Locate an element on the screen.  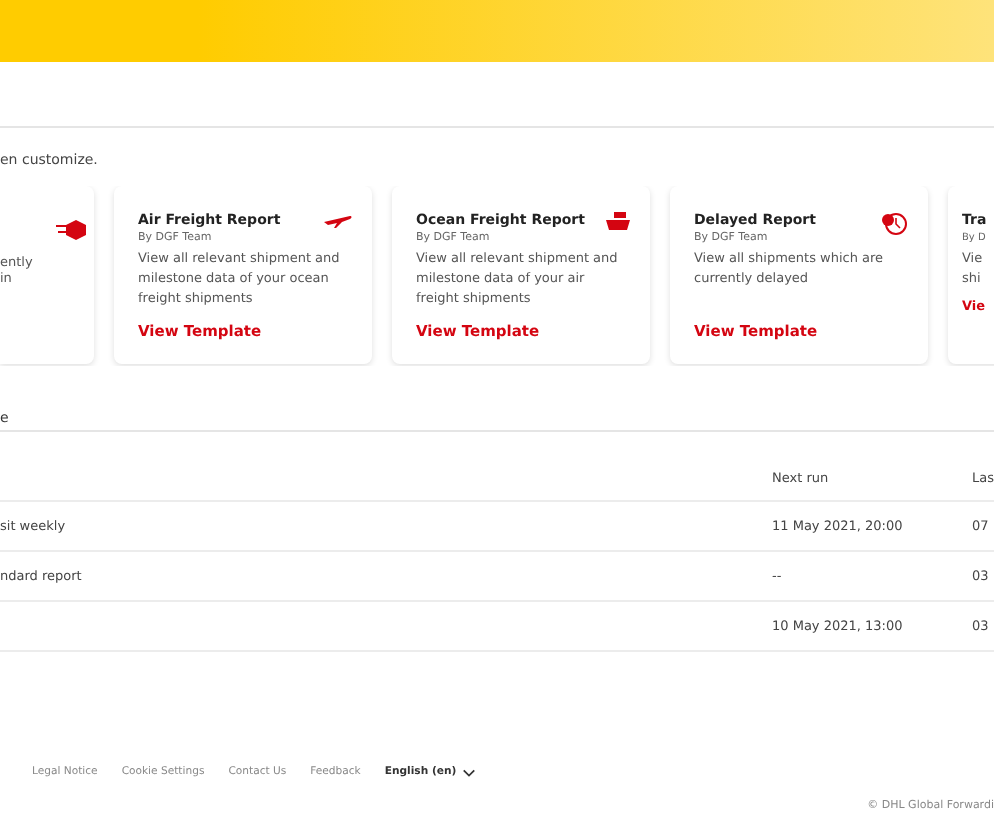
ship-icon is located at coordinates (618, 221).